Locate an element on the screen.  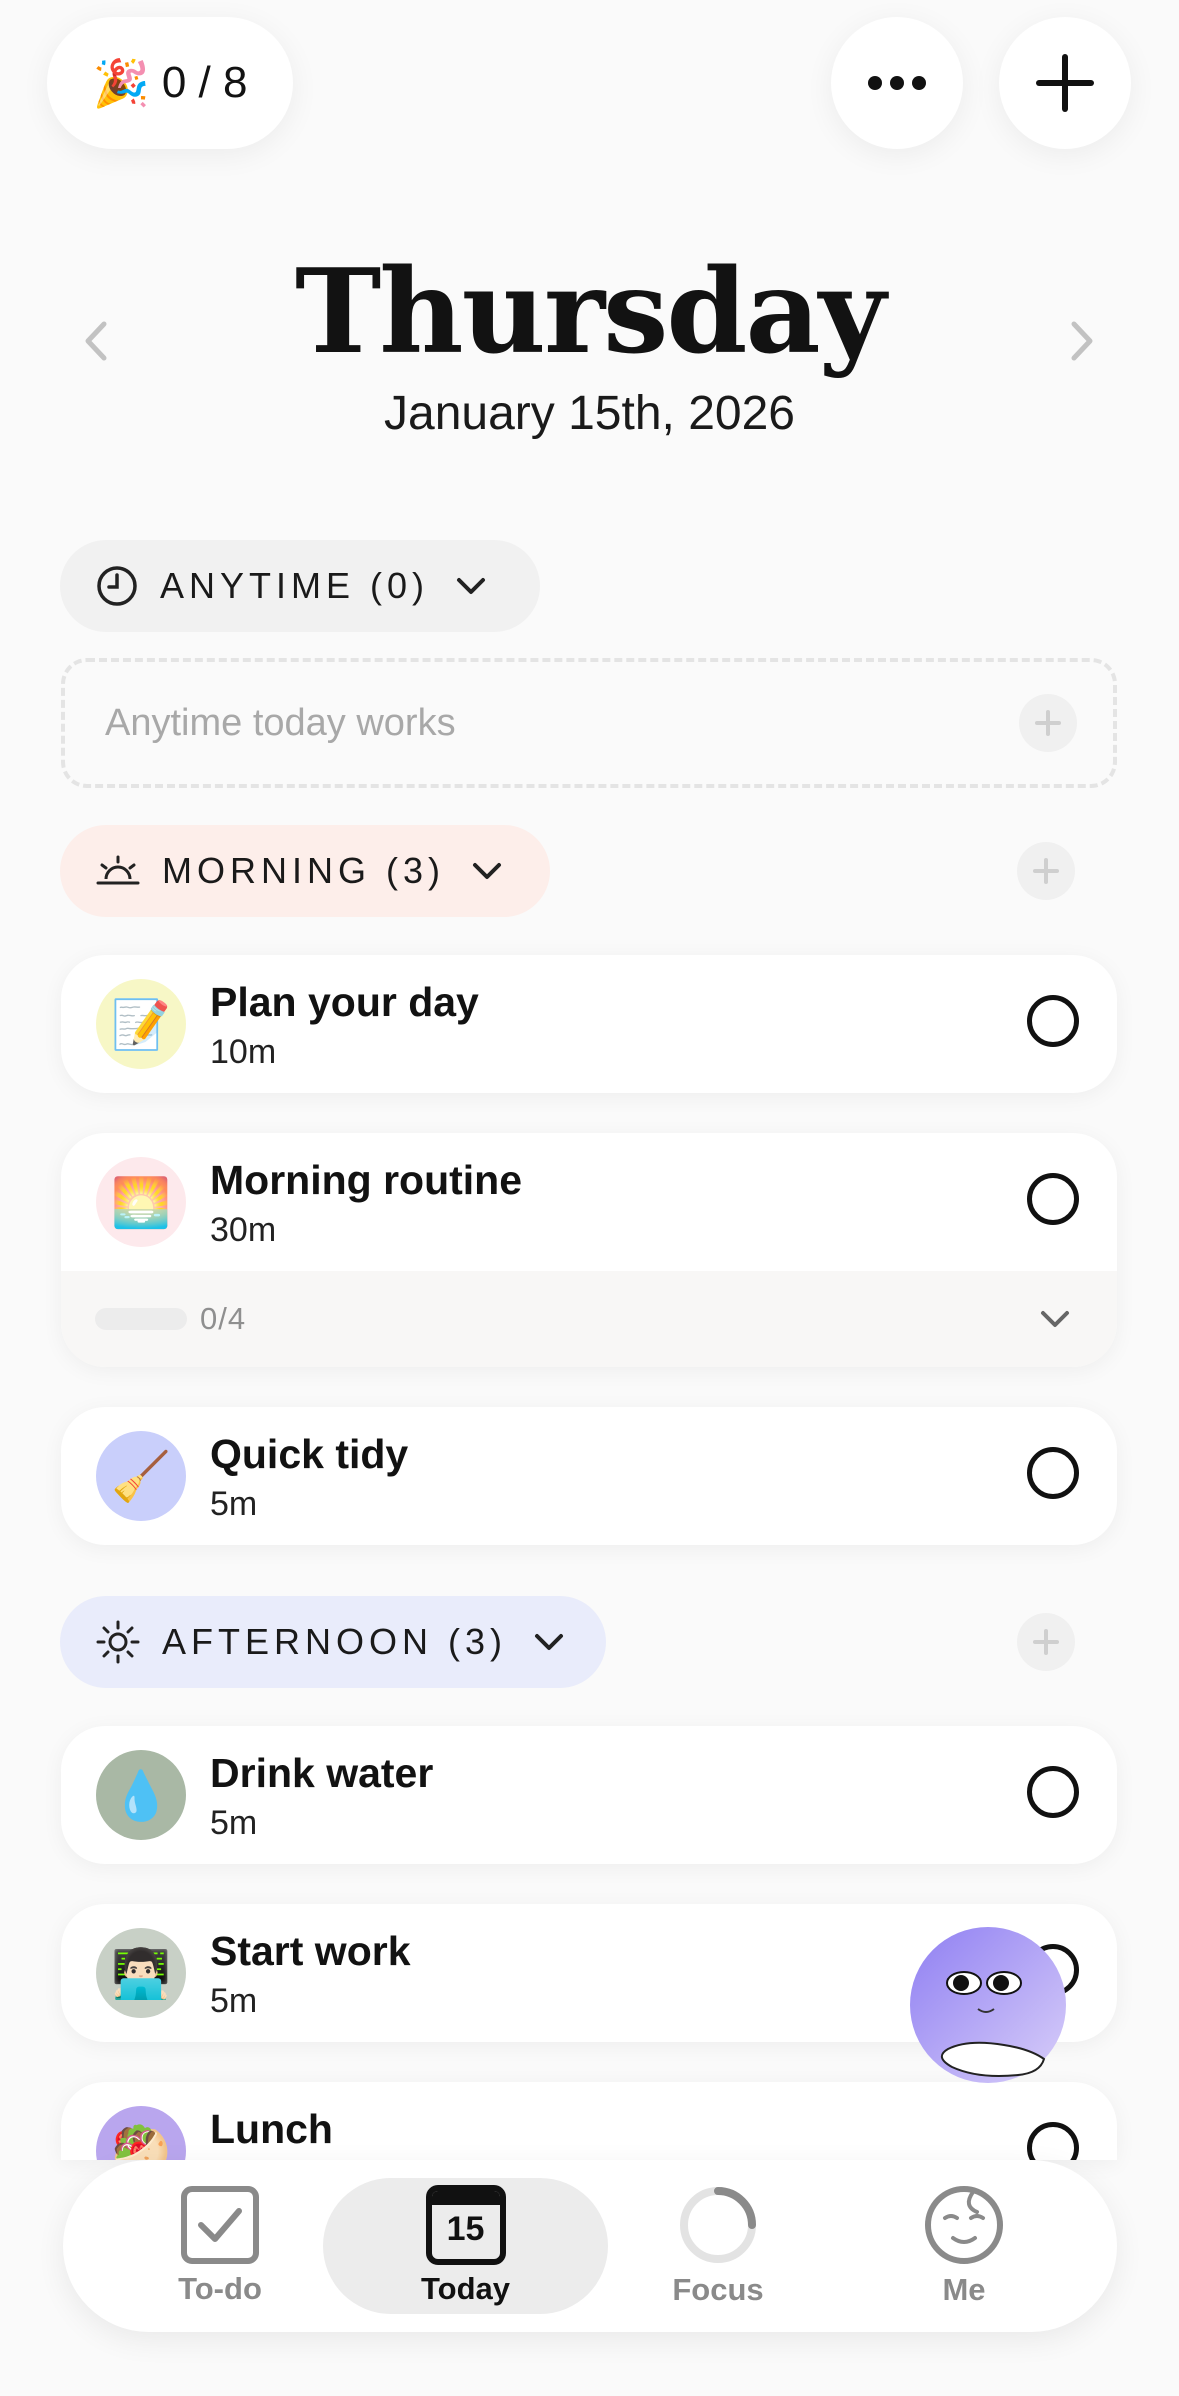
tab-label: Today is located at coordinates (465, 2288).